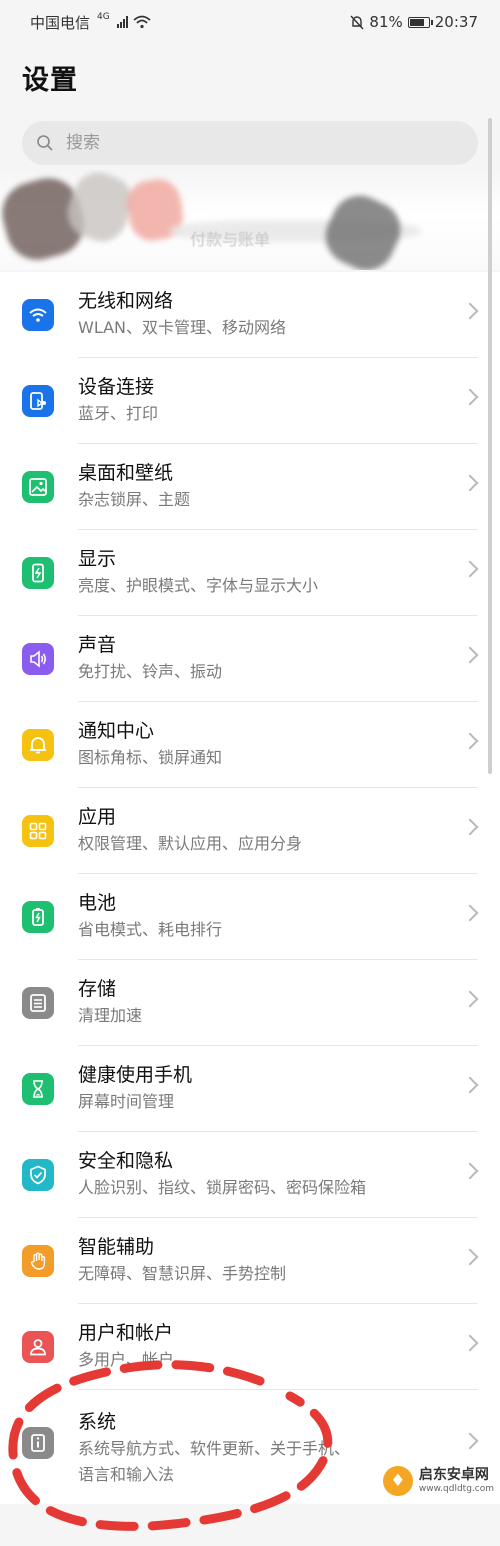 This screenshot has width=500, height=1546. What do you see at coordinates (38, 401) in the screenshot?
I see `device-connect-icon` at bounding box center [38, 401].